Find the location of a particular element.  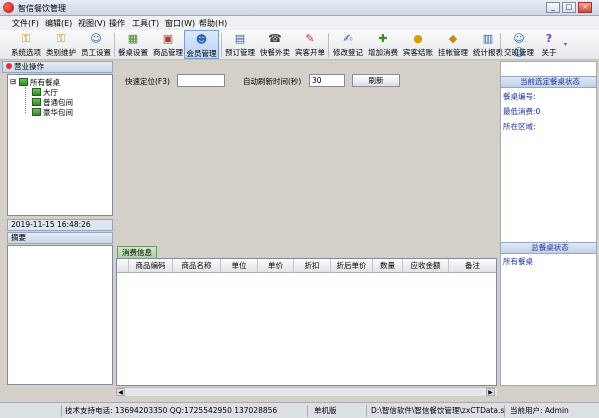

category-maintain-button: ⚿ 类别维护 is located at coordinates (61, 44).